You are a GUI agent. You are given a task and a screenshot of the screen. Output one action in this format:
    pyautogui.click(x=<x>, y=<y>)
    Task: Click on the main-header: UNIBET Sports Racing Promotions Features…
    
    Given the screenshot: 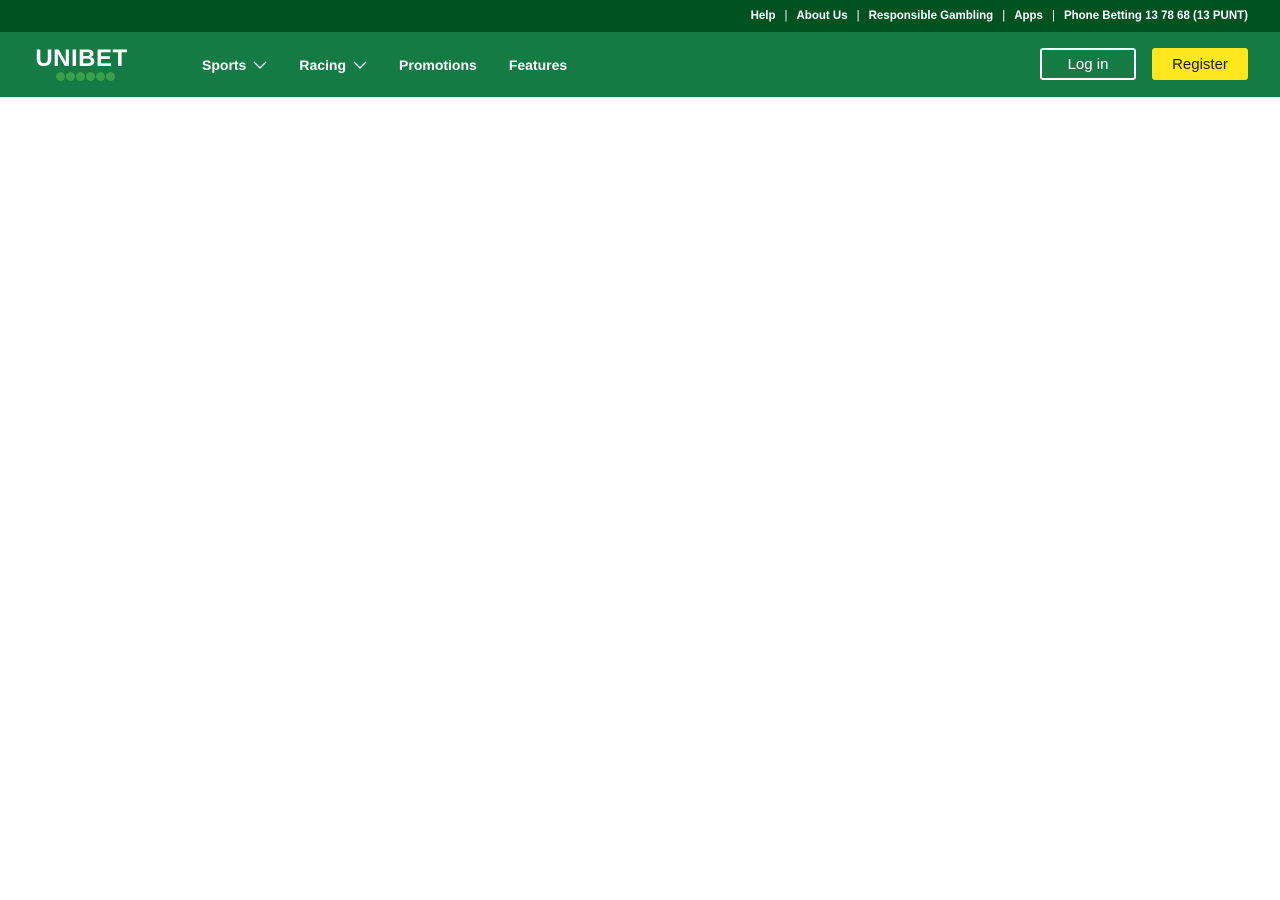 What is the action you would take?
    pyautogui.click(x=640, y=64)
    